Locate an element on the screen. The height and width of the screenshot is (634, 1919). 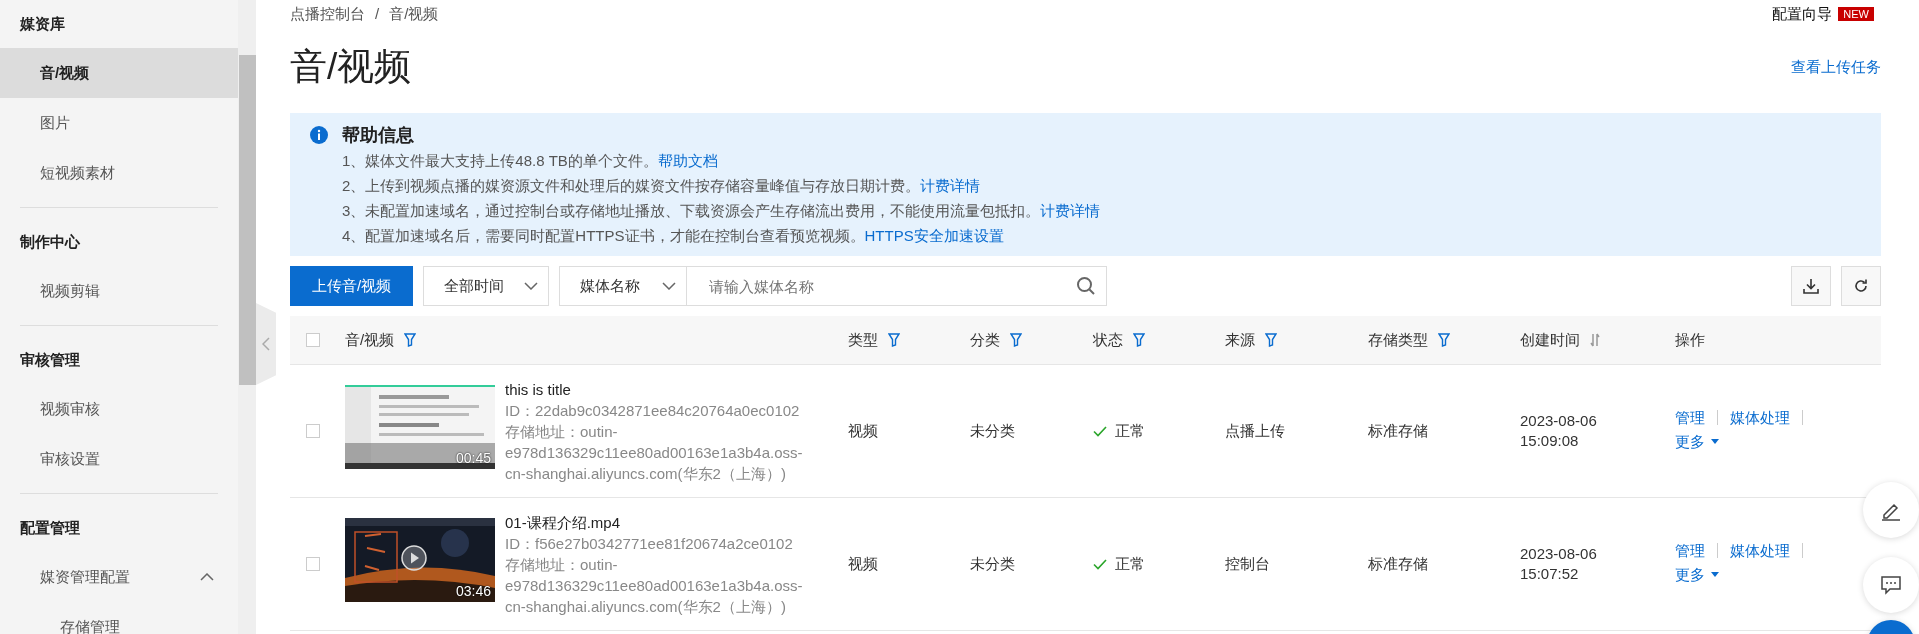
chat-button is located at coordinates (1891, 585).